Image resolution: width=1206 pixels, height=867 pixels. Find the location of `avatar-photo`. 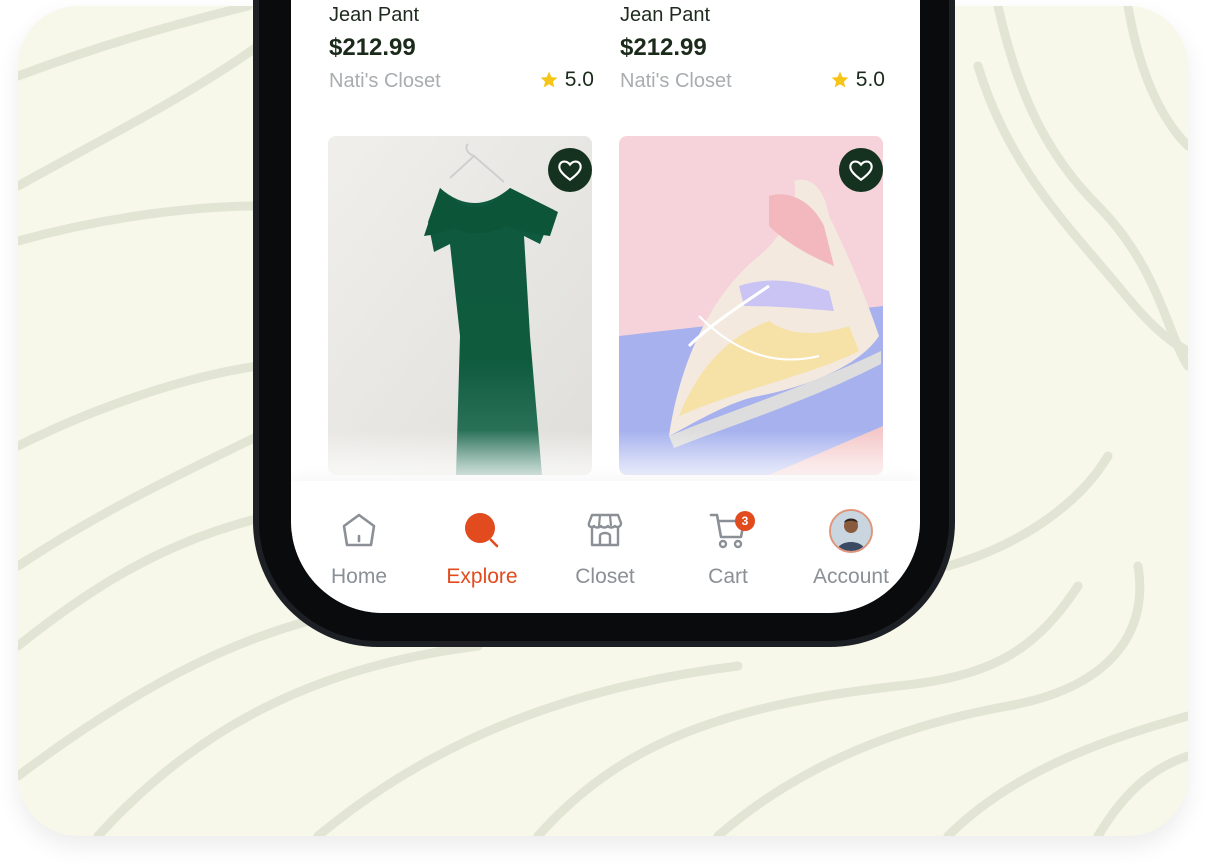

avatar-photo is located at coordinates (851, 531).